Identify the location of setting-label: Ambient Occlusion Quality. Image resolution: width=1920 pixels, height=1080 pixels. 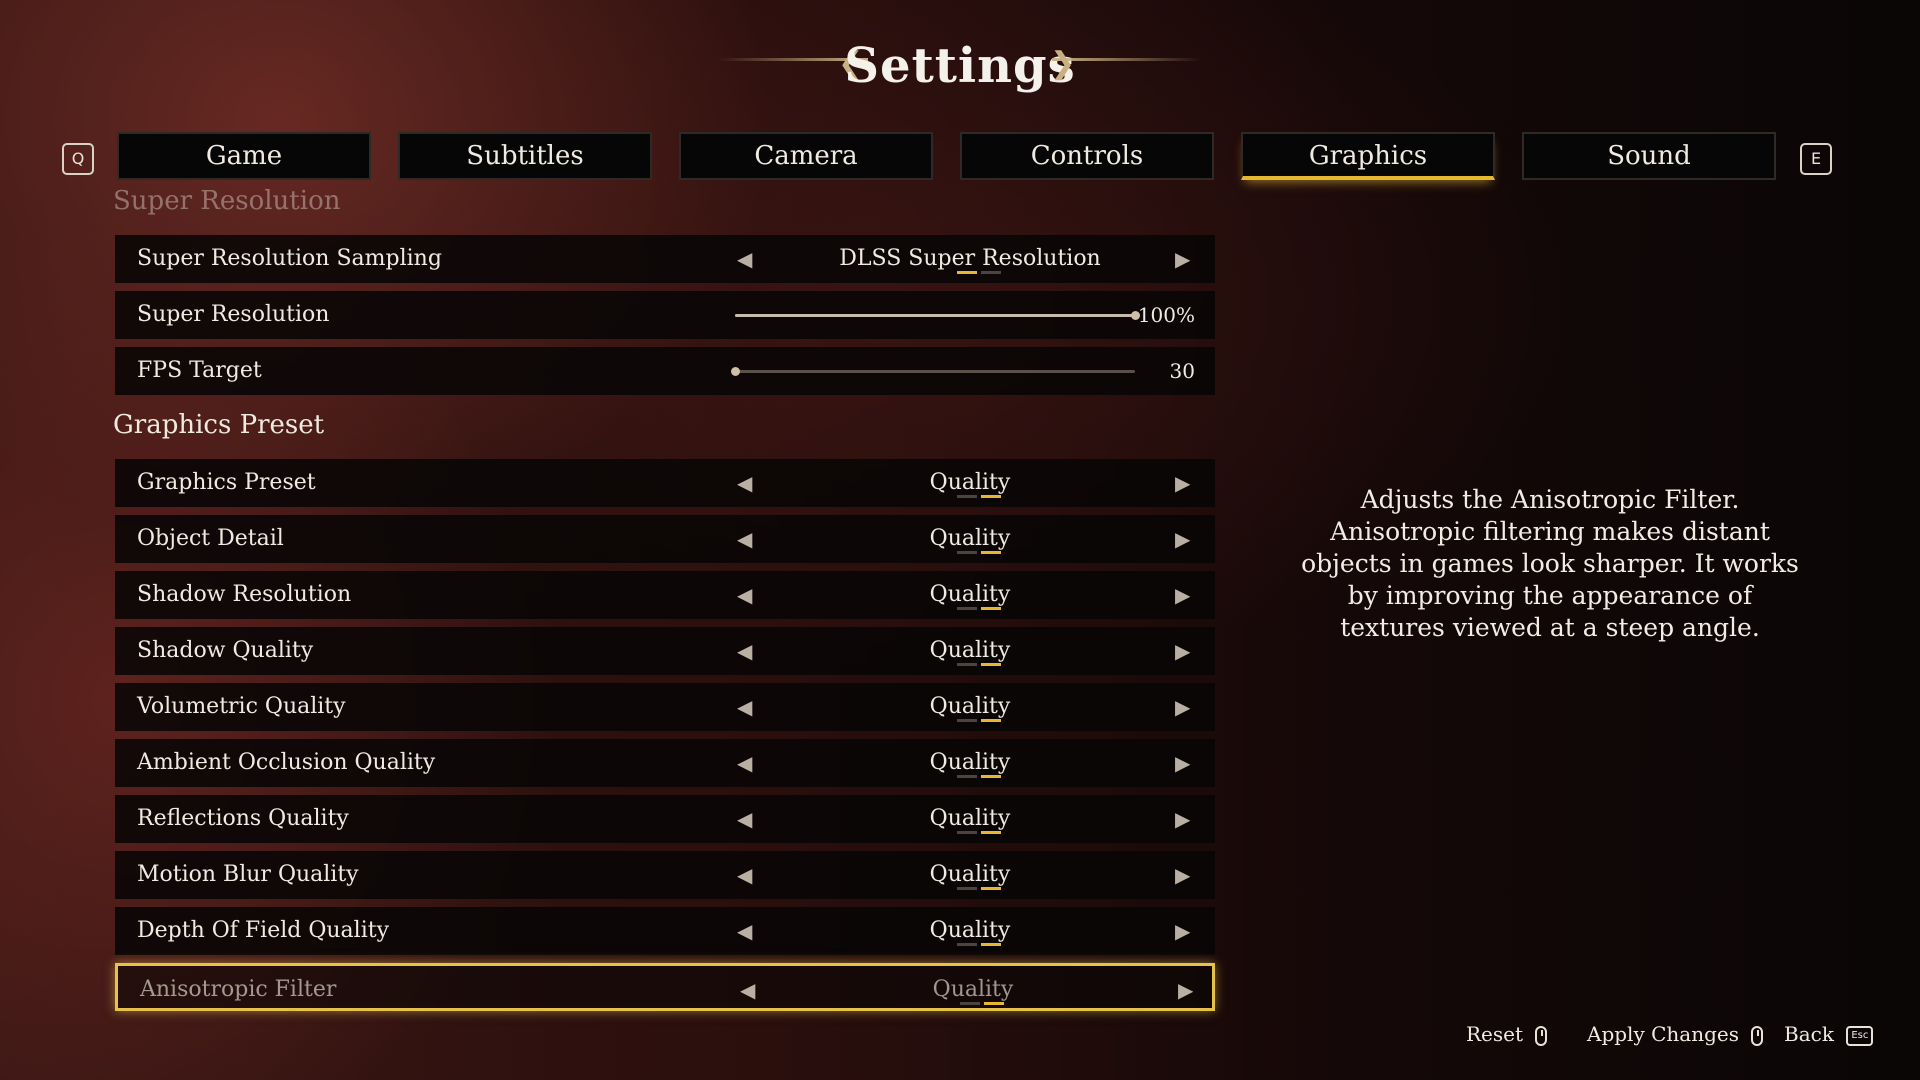
(286, 762).